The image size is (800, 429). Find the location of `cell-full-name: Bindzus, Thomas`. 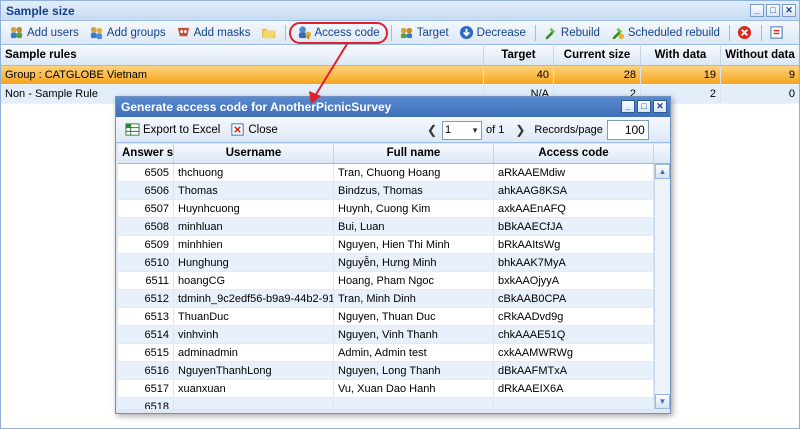

cell-full-name: Bindzus, Thomas is located at coordinates (414, 190).